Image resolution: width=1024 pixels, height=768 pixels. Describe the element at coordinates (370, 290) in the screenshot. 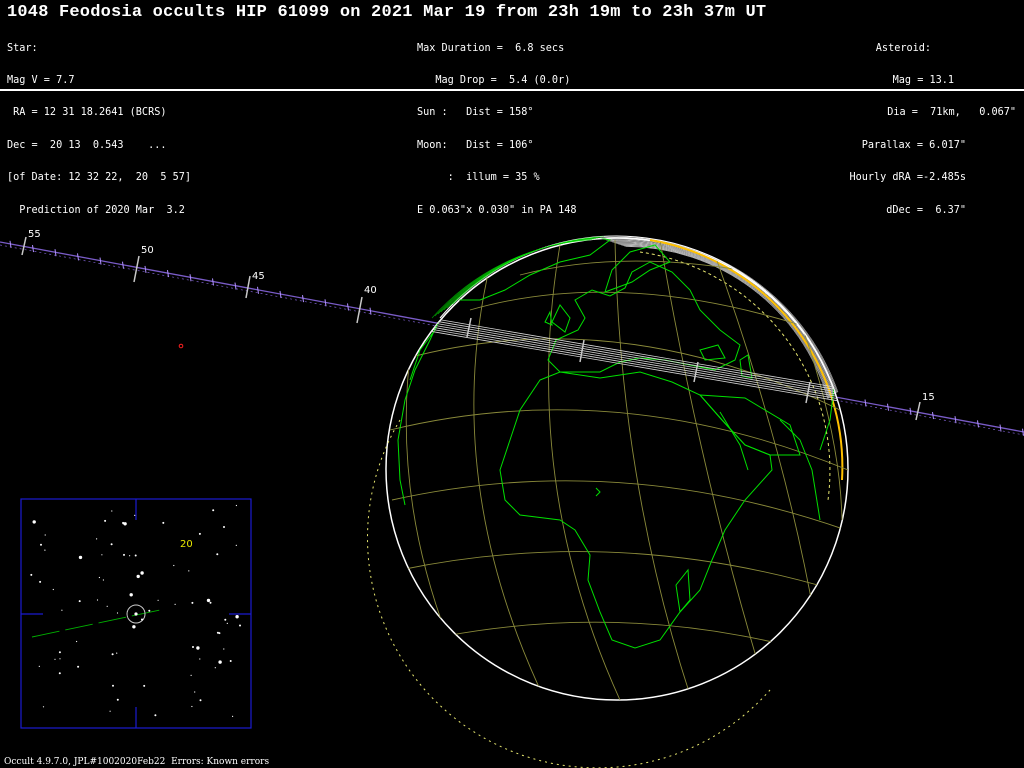

I see `time-label-40: 40` at that location.